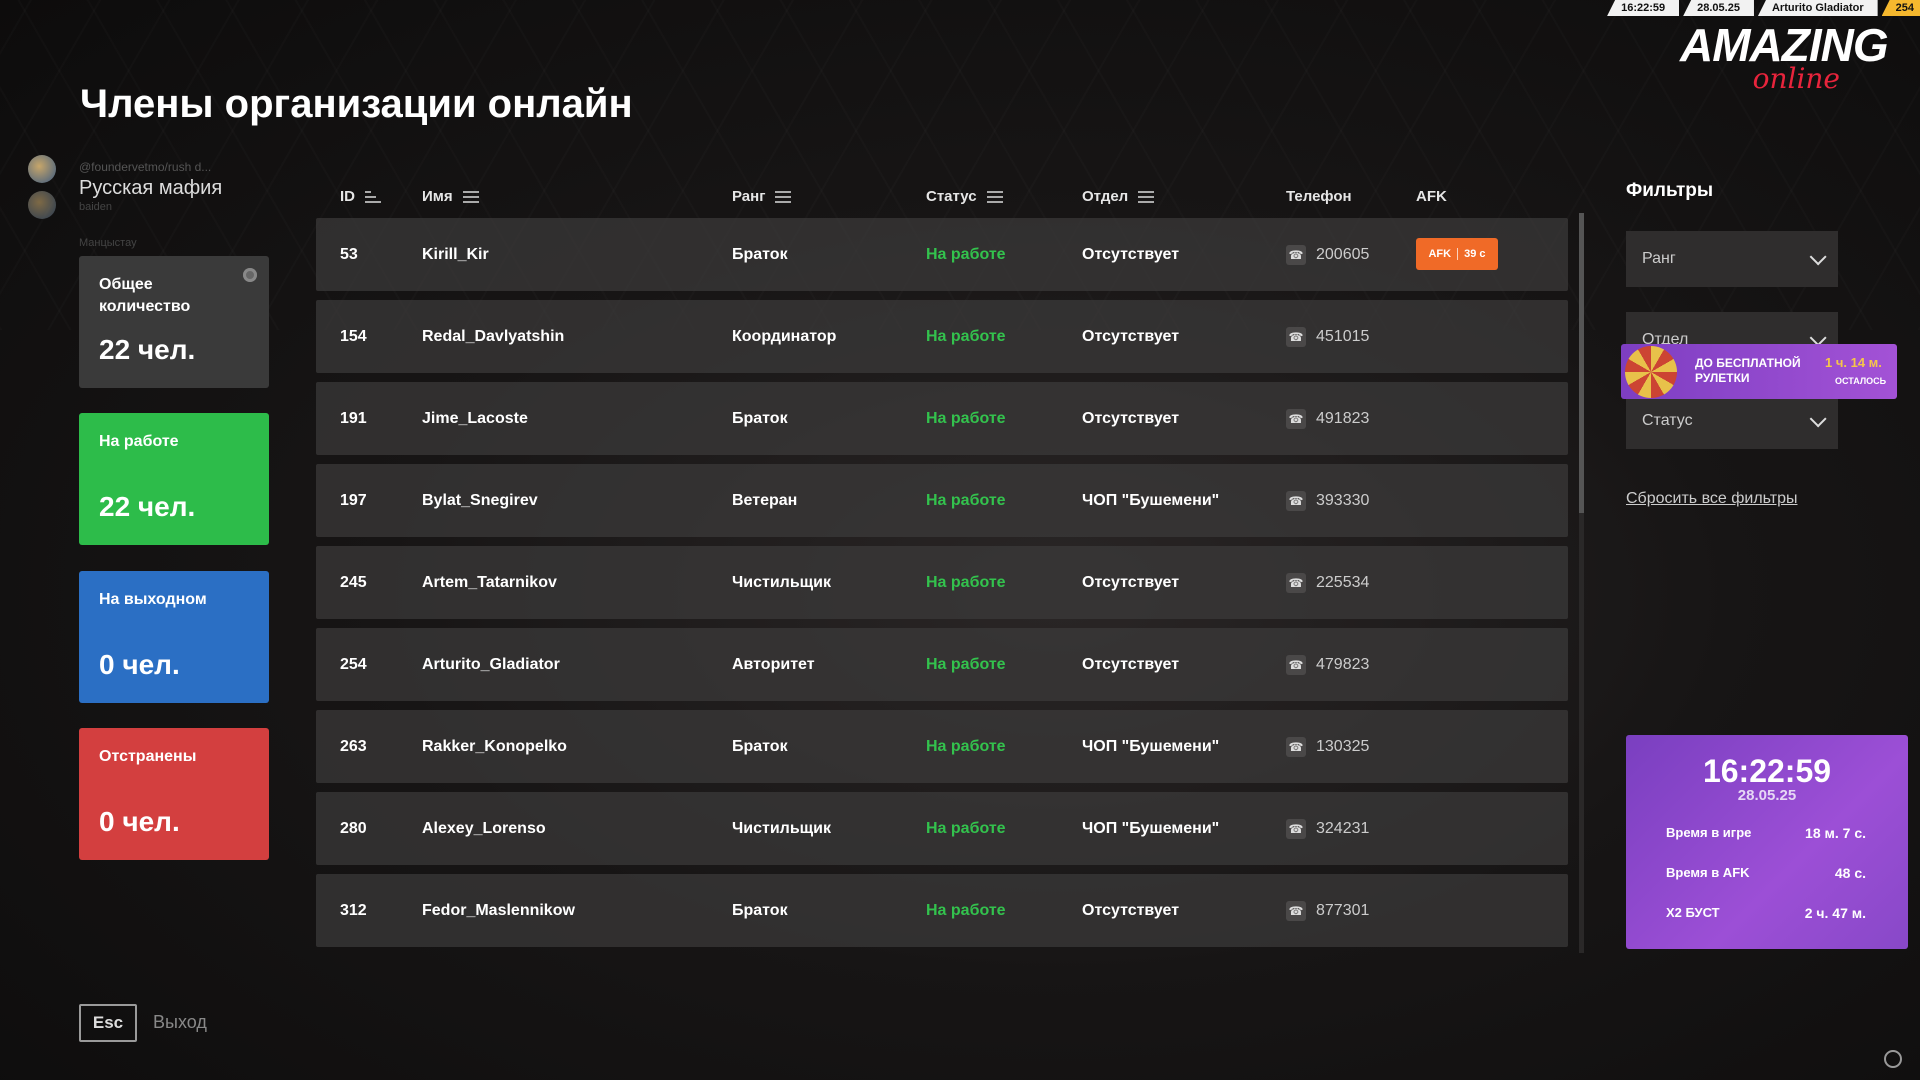 This screenshot has width=1920, height=1080. Describe the element at coordinates (108, 243) in the screenshot. I see `org-location: Манцыстау` at that location.